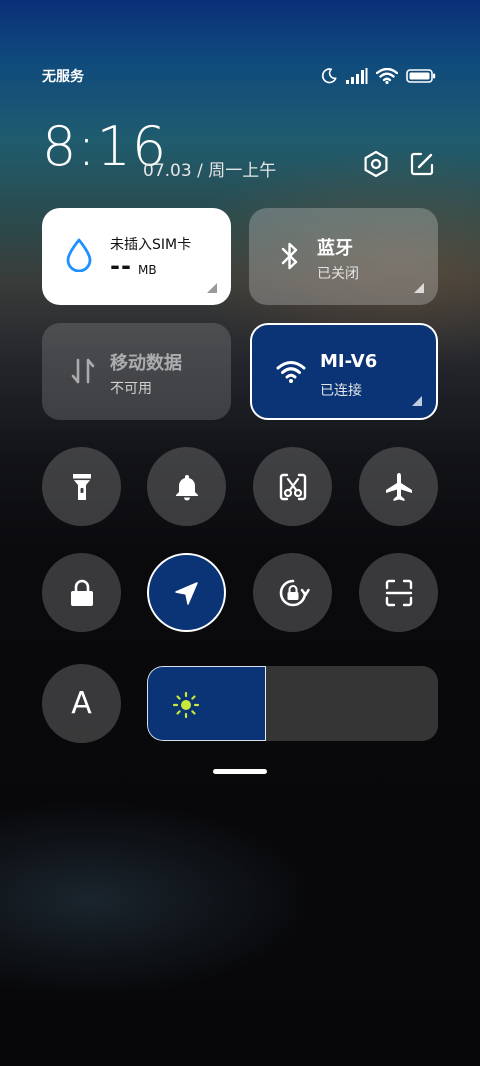  I want to click on sun-icon, so click(186, 705).